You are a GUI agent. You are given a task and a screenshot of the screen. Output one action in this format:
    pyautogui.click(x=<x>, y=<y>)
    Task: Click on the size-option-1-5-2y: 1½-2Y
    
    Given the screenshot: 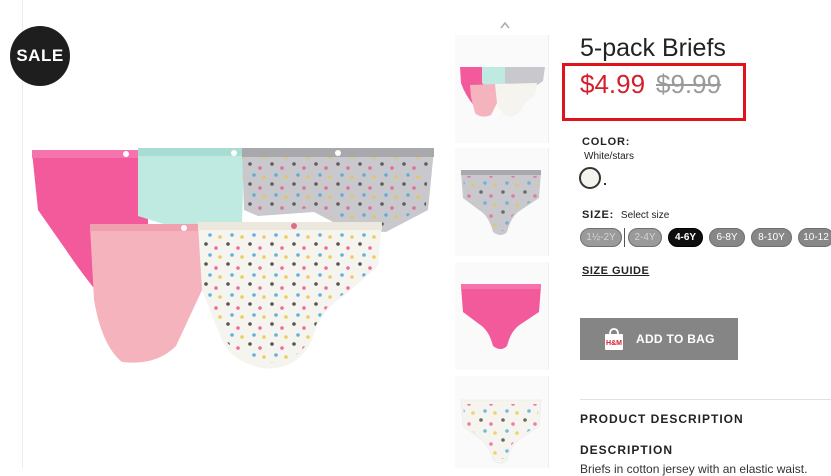 What is the action you would take?
    pyautogui.click(x=601, y=237)
    